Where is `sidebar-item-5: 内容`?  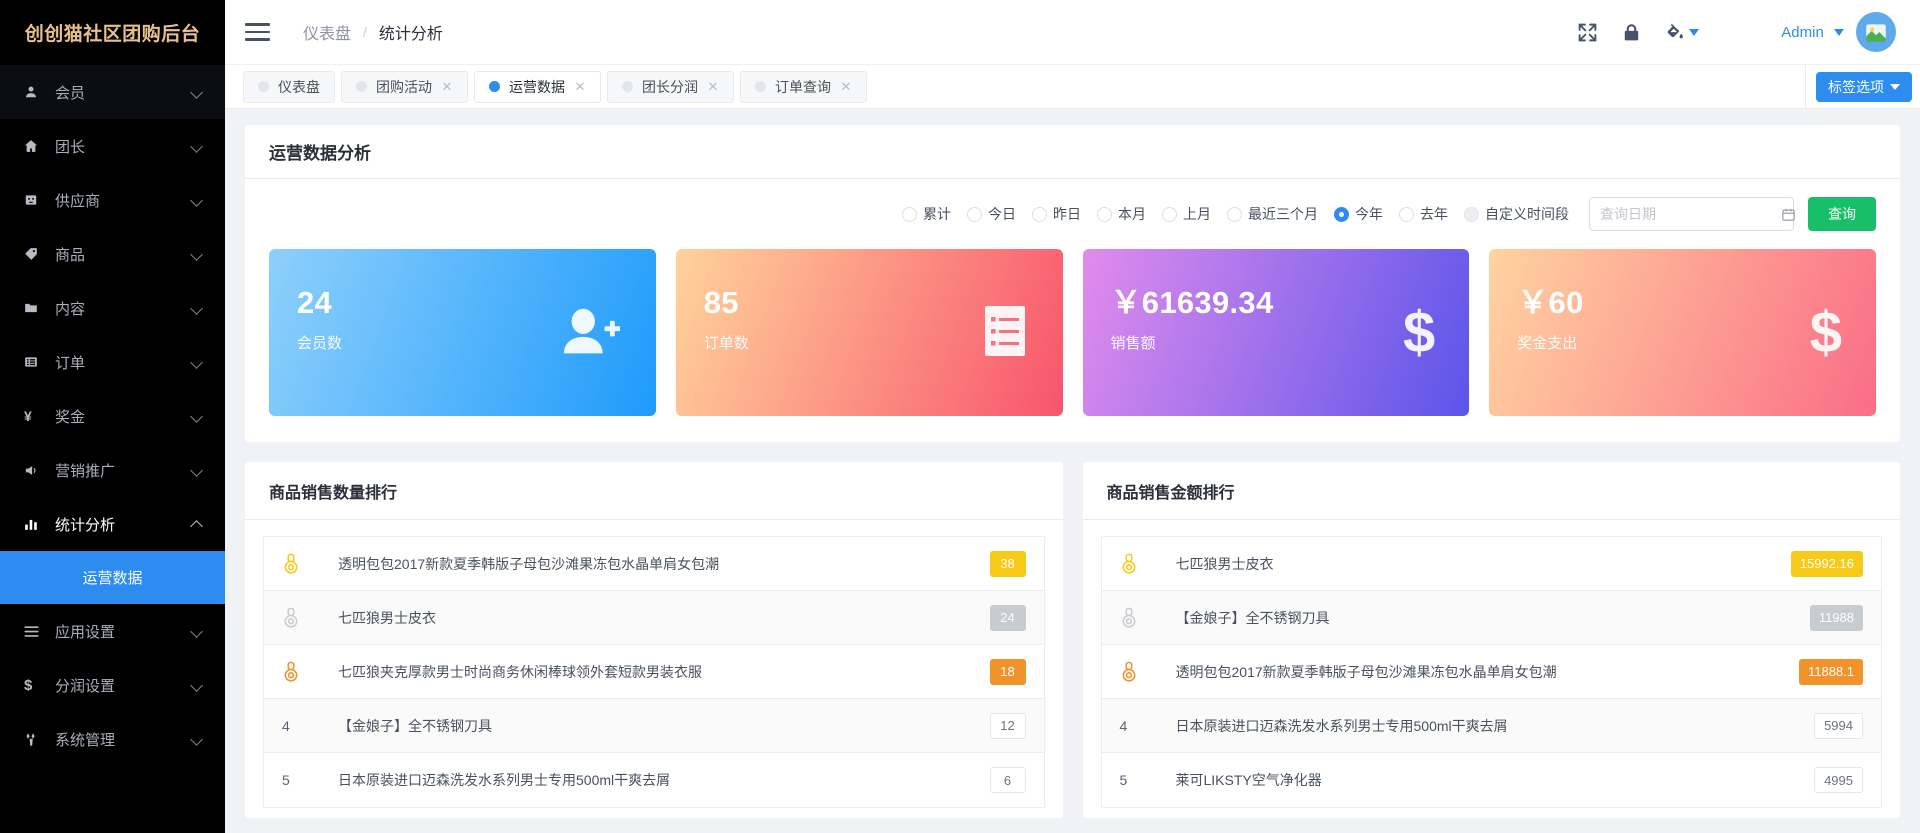 sidebar-item-5: 内容 is located at coordinates (112, 308).